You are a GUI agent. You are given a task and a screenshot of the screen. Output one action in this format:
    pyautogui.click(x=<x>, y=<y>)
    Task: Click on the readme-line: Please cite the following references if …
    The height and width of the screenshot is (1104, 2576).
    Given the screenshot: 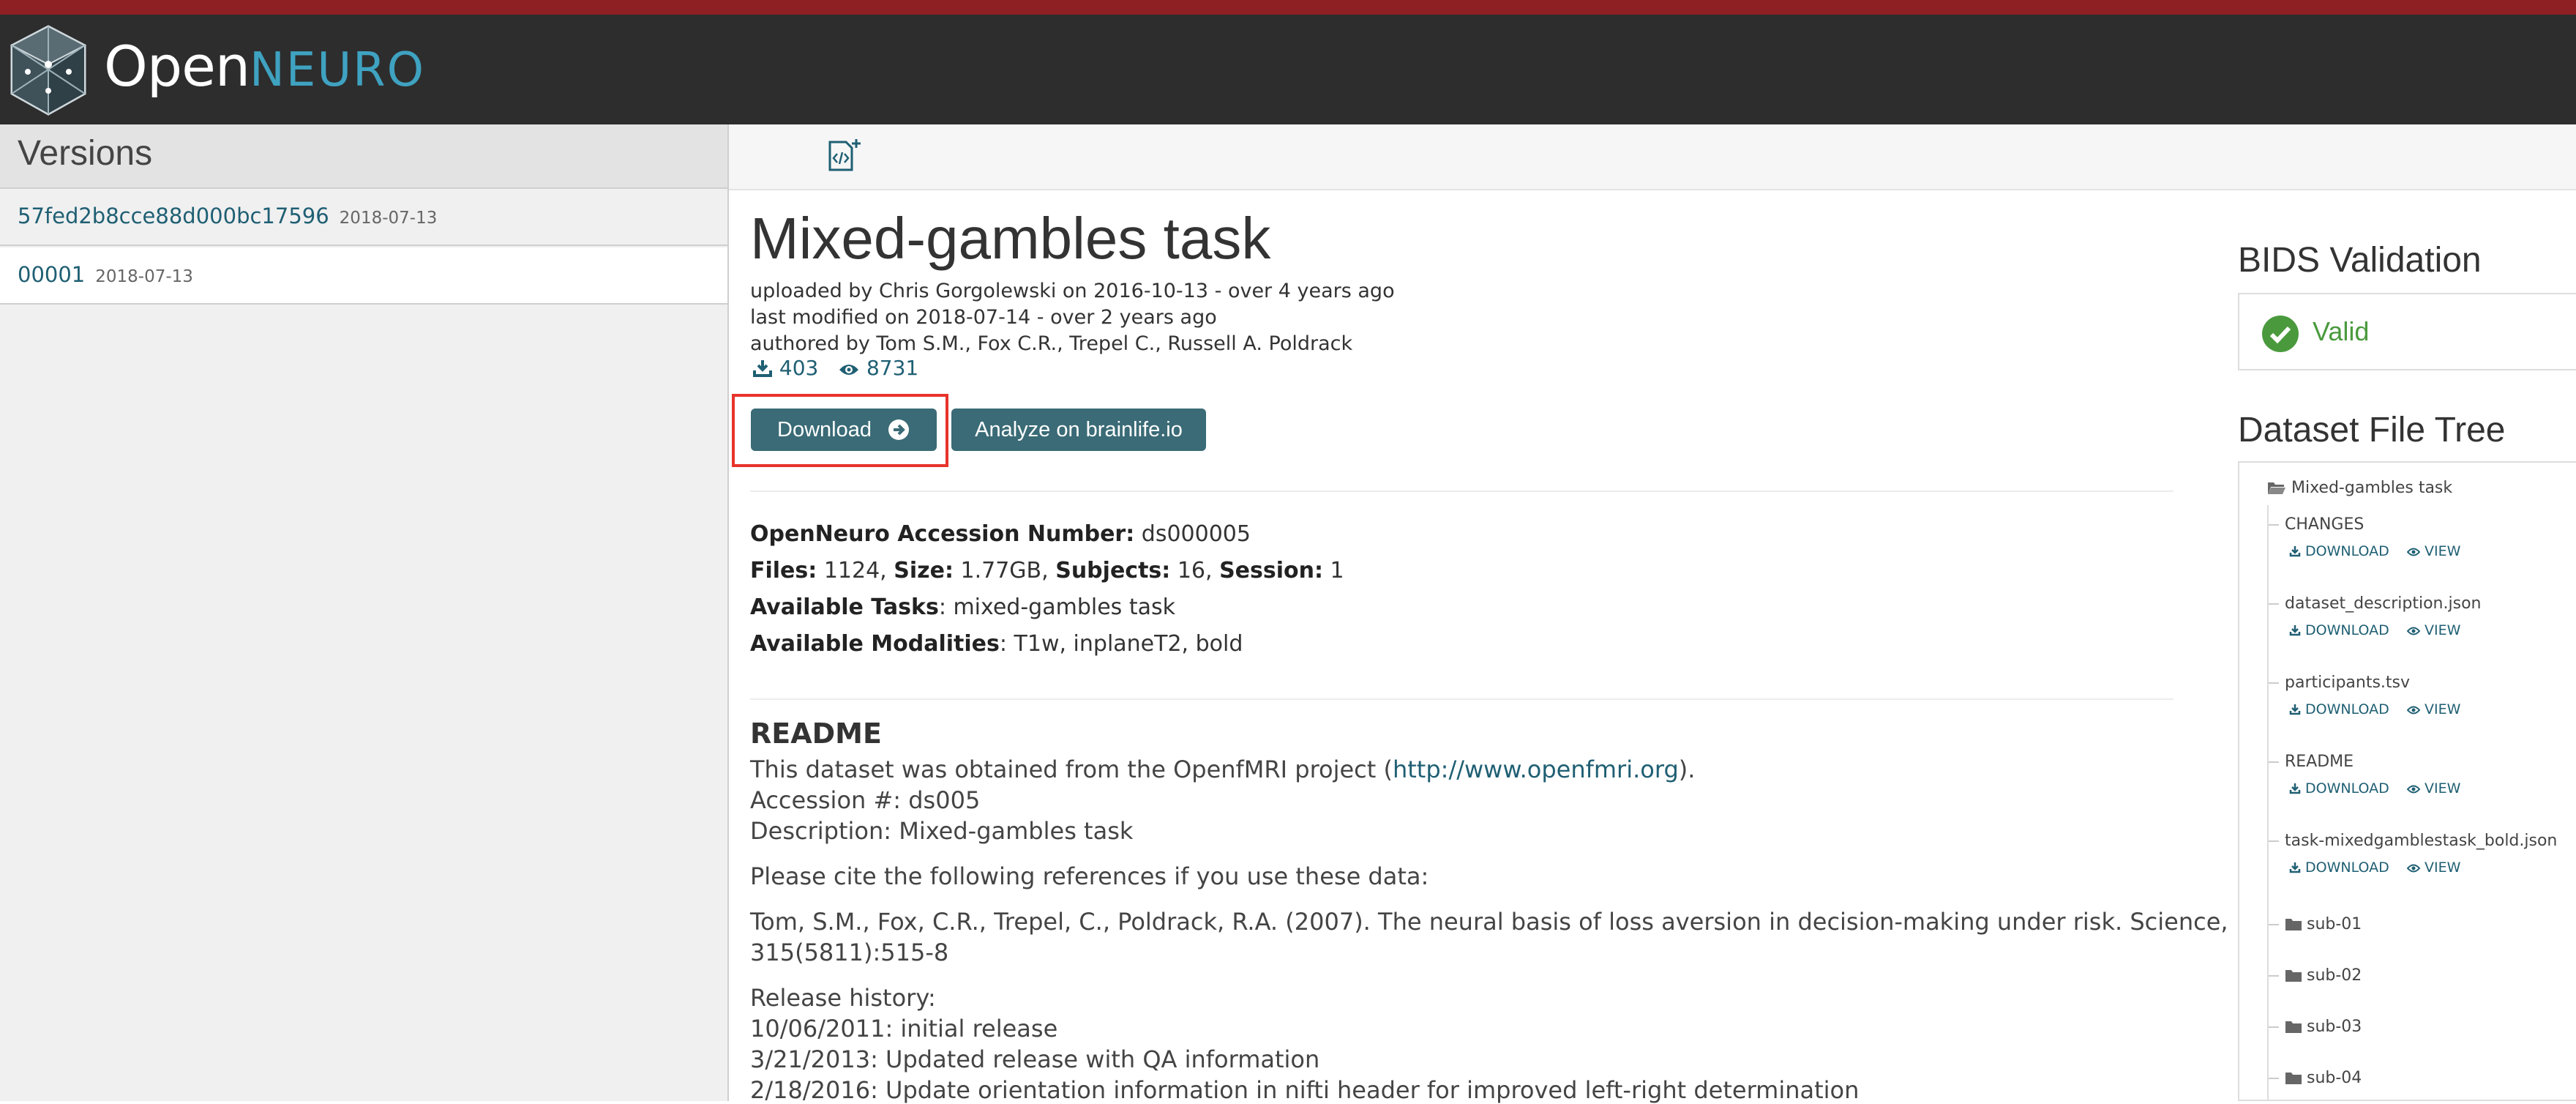 What is the action you would take?
    pyautogui.click(x=1089, y=876)
    